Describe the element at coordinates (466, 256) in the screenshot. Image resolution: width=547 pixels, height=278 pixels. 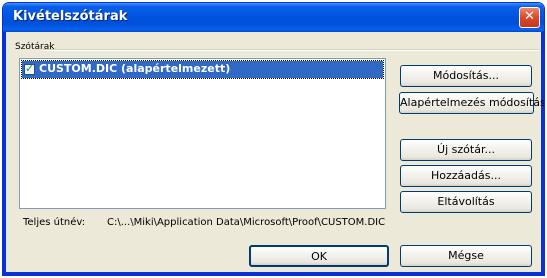
I see `cancel-button: Mégse` at that location.